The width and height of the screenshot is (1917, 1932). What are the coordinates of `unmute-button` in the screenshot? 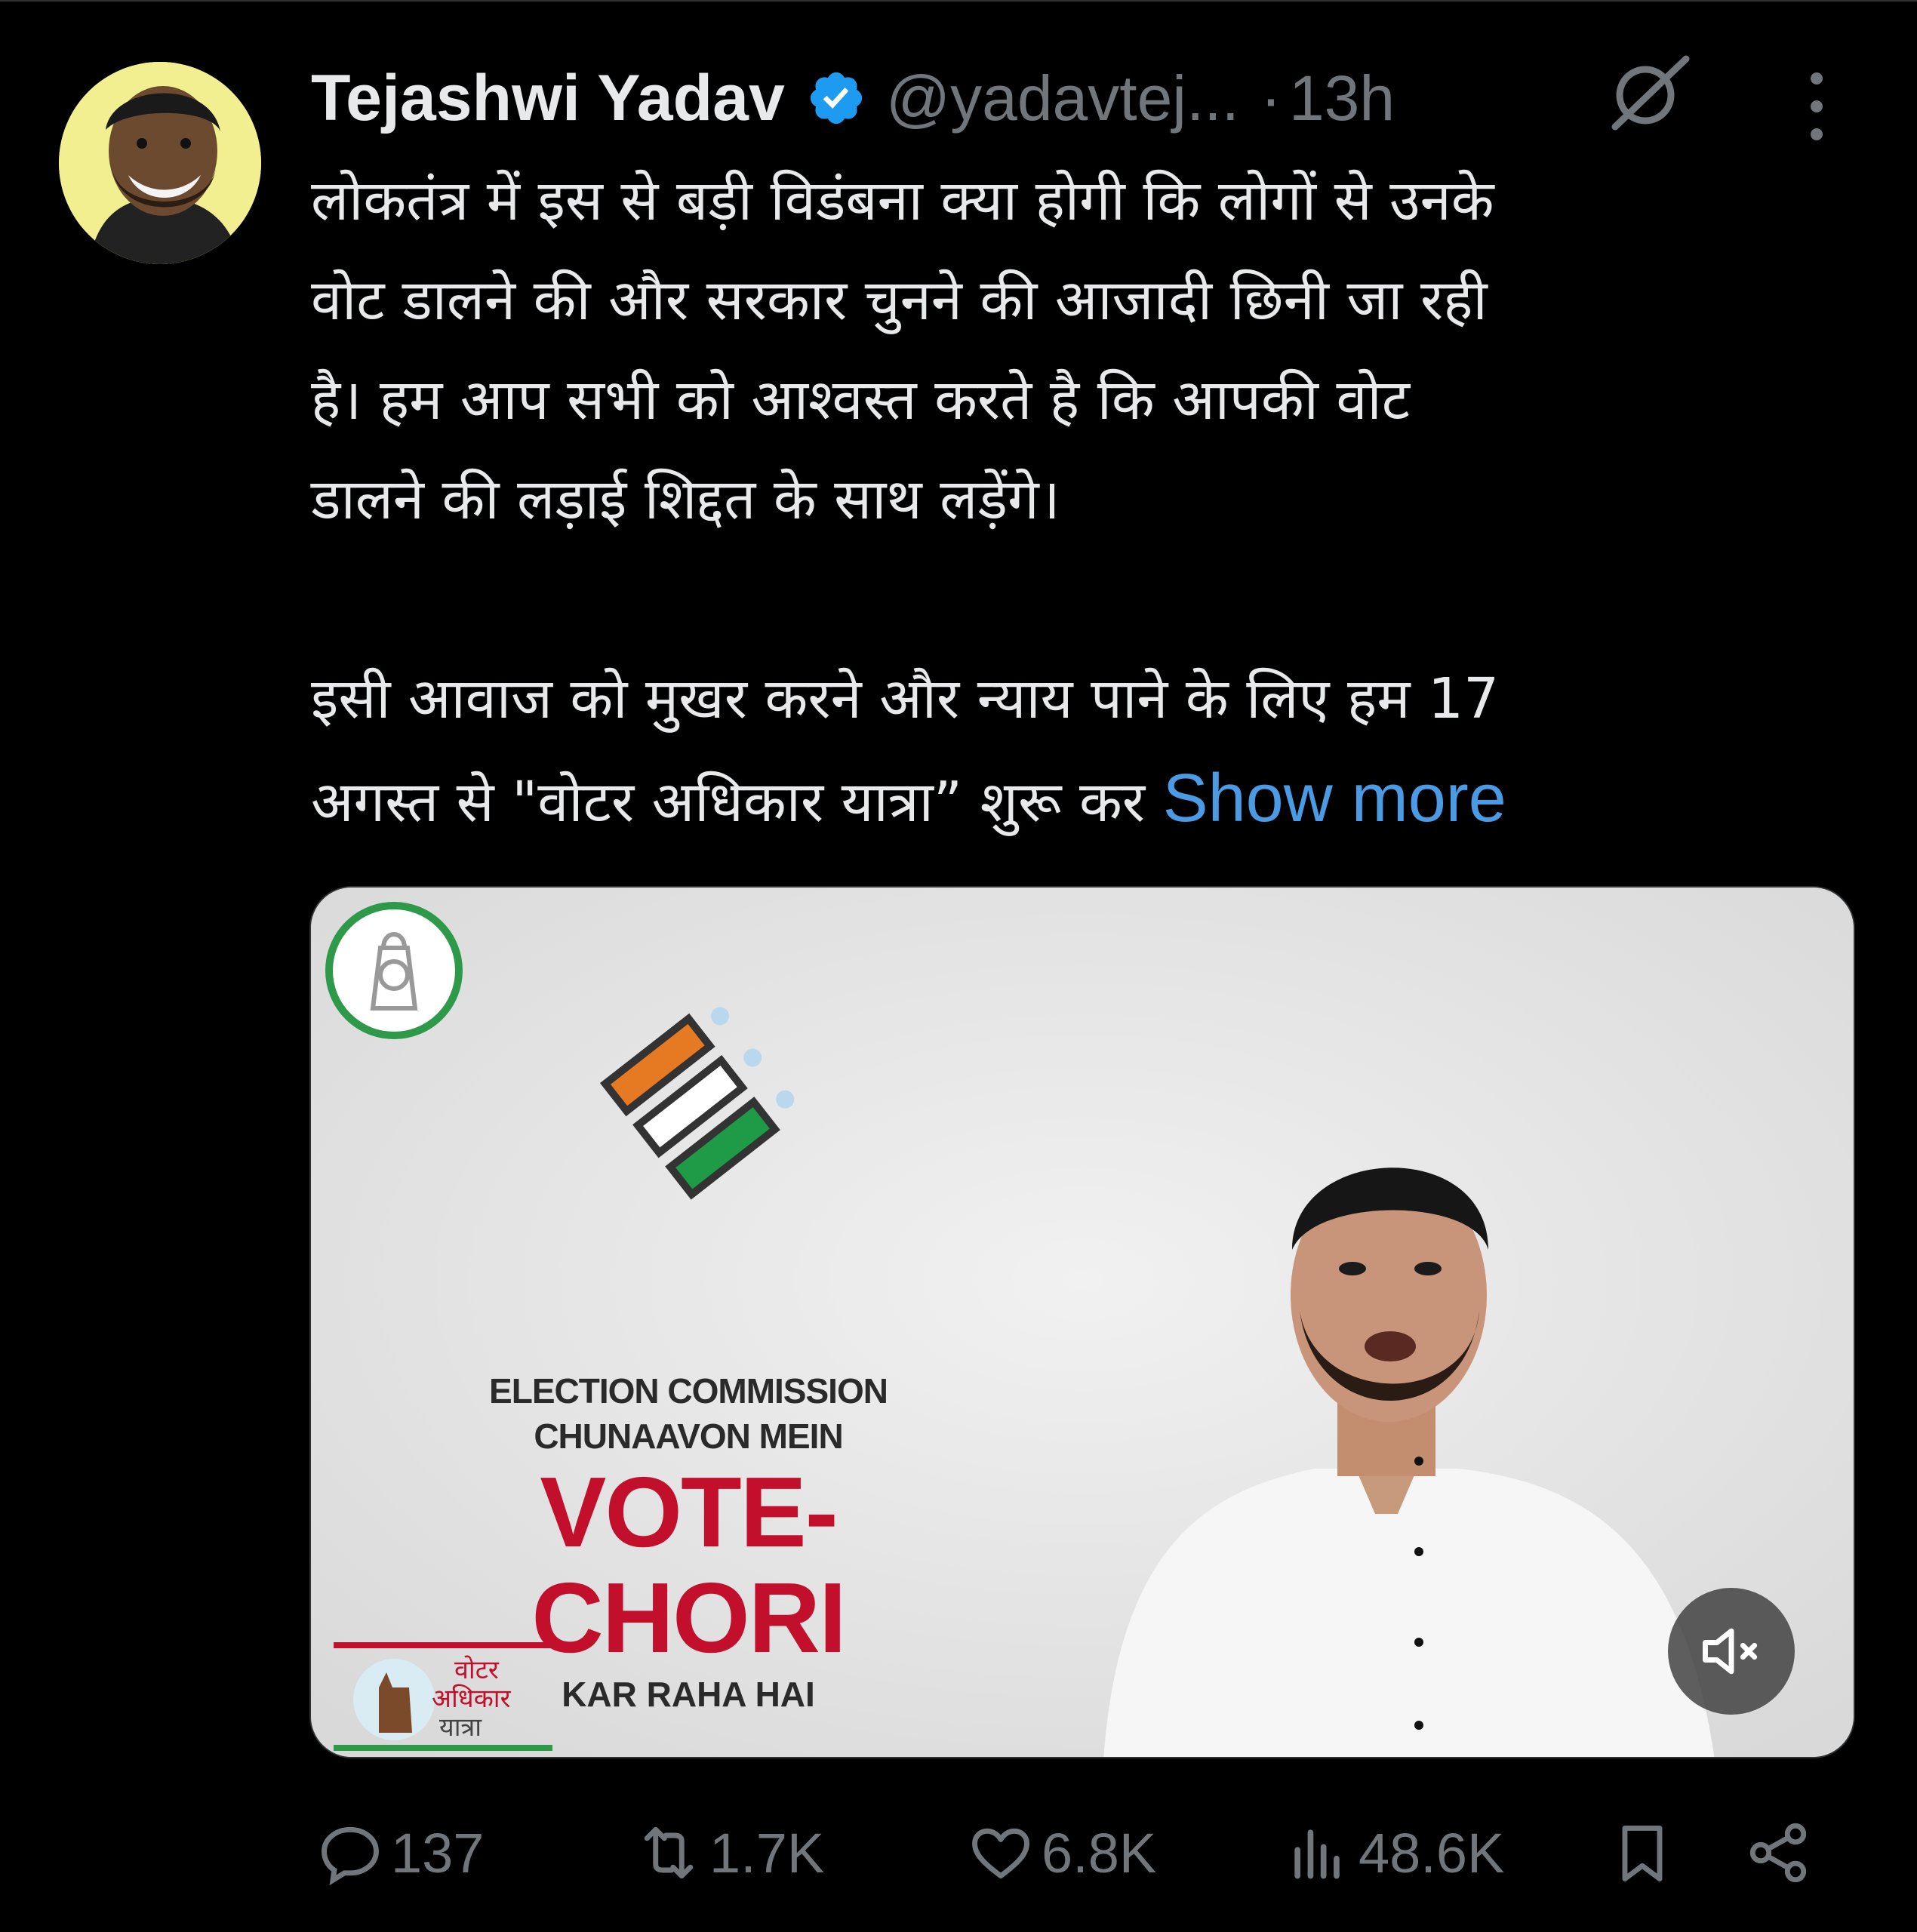 It's located at (1732, 1651).